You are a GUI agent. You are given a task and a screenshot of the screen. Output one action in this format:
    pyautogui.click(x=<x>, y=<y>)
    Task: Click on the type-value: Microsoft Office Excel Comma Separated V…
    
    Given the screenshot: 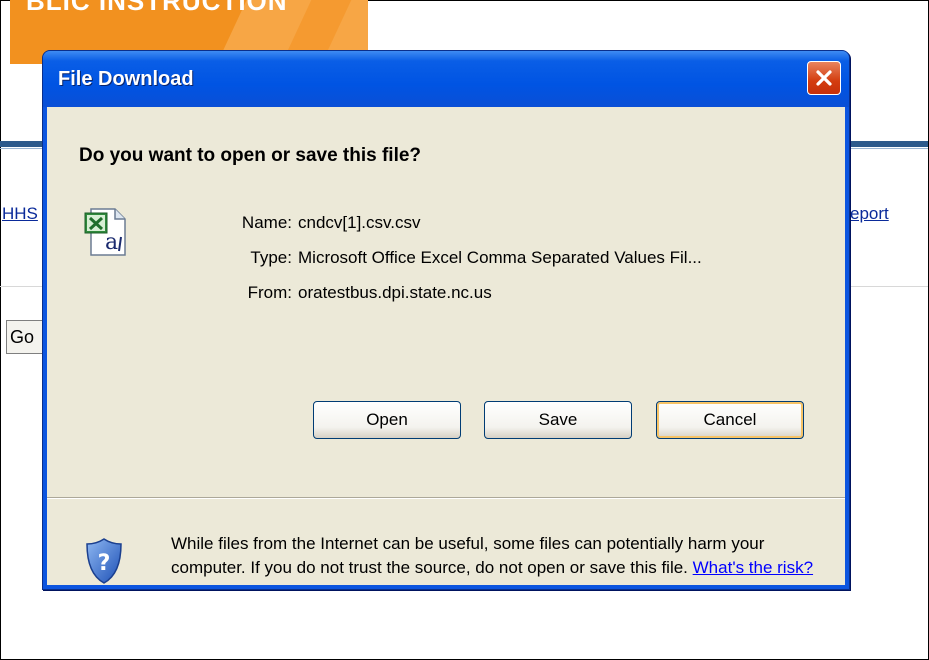 What is the action you would take?
    pyautogui.click(x=500, y=257)
    